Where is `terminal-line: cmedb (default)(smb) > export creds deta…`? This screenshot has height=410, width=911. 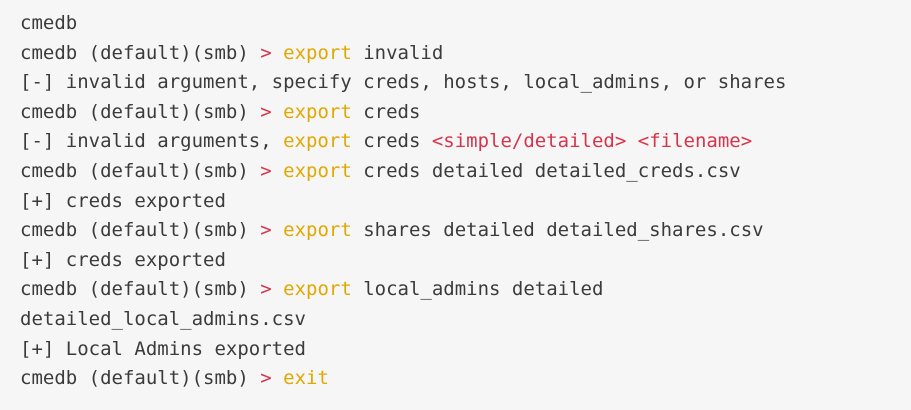
terminal-line: cmedb (default)(smb) > export creds deta… is located at coordinates (465, 172).